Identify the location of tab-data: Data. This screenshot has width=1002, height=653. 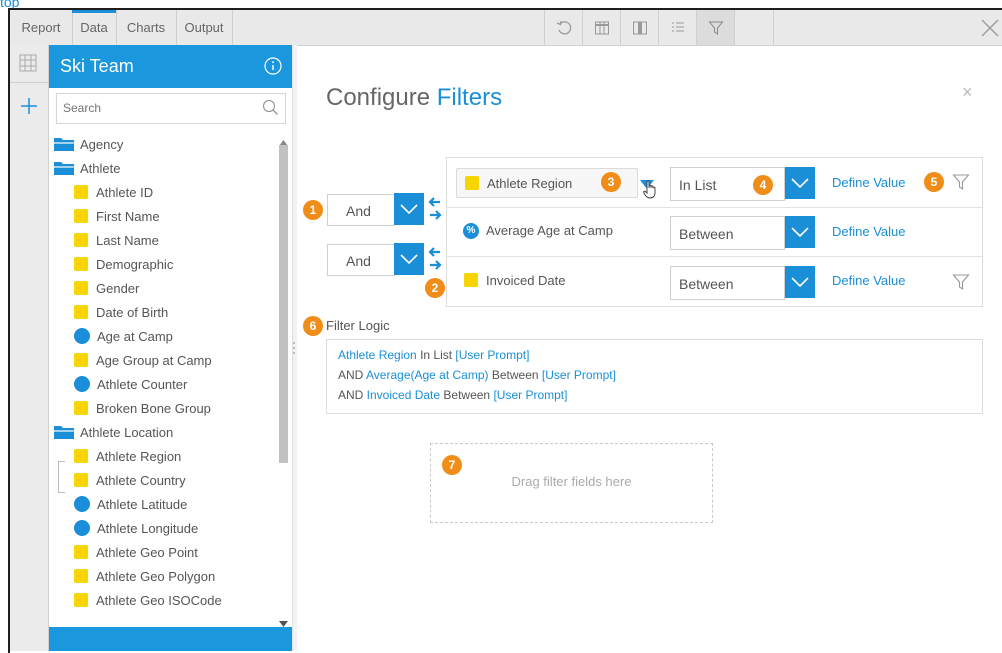
(94, 27).